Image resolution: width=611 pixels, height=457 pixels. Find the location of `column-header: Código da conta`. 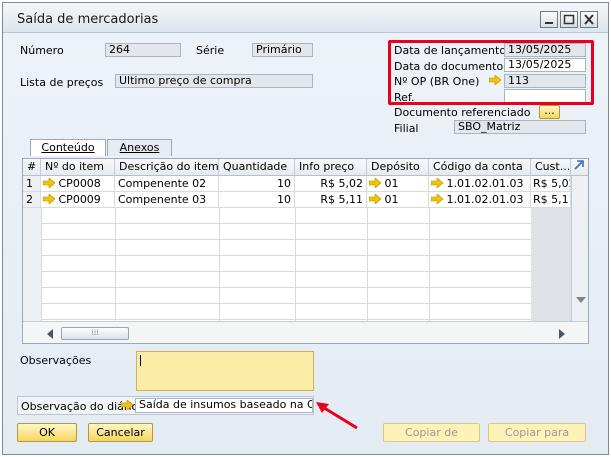

column-header: Código da conta is located at coordinates (480, 167).